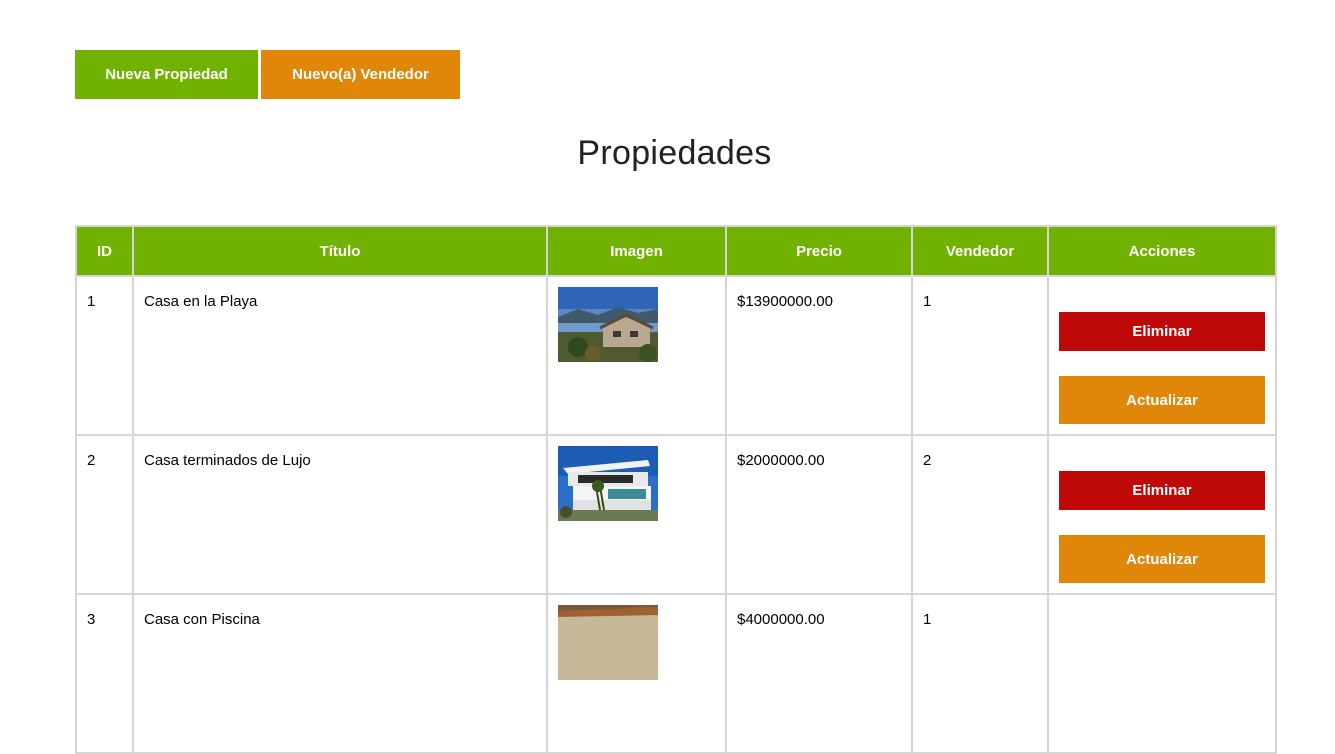  I want to click on cell-title: Casa en la Playa, so click(340, 355).